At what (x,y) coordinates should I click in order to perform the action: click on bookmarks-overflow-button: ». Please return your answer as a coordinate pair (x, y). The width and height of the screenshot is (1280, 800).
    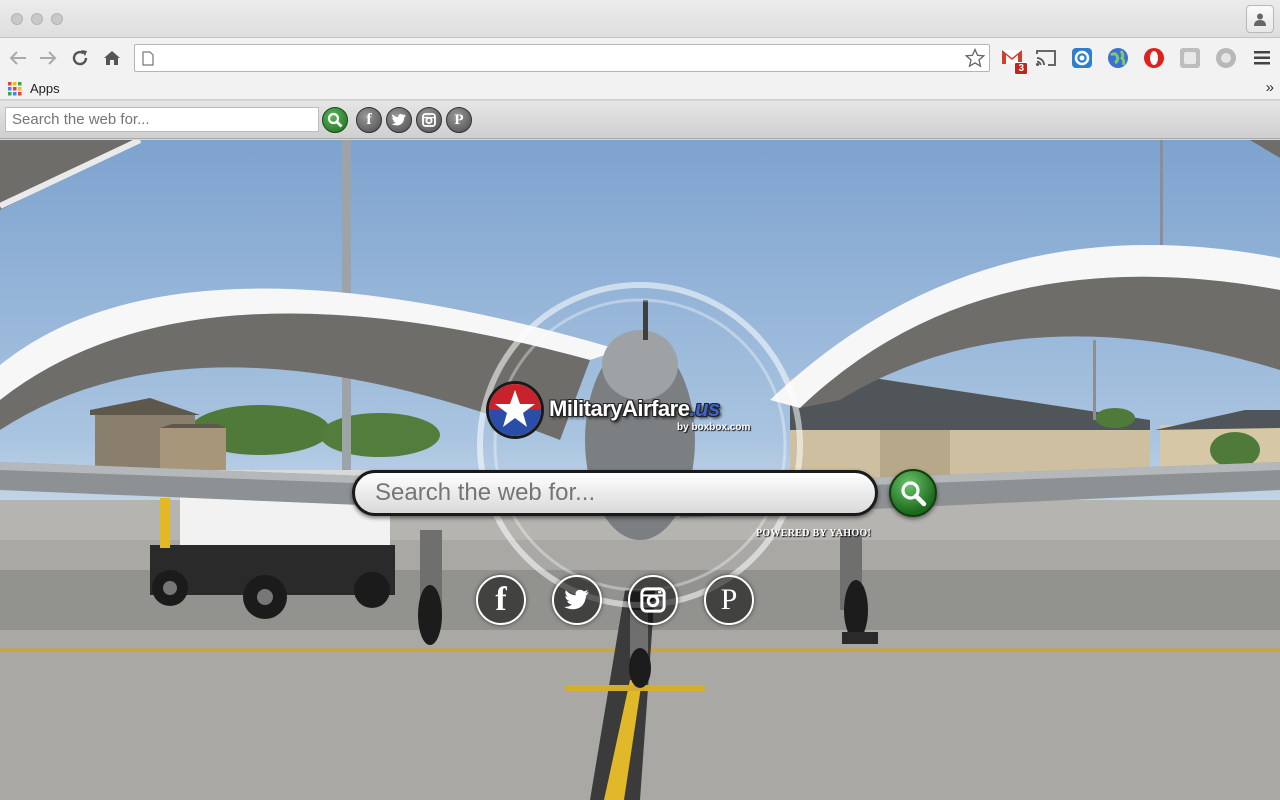
    Looking at the image, I should click on (1270, 87).